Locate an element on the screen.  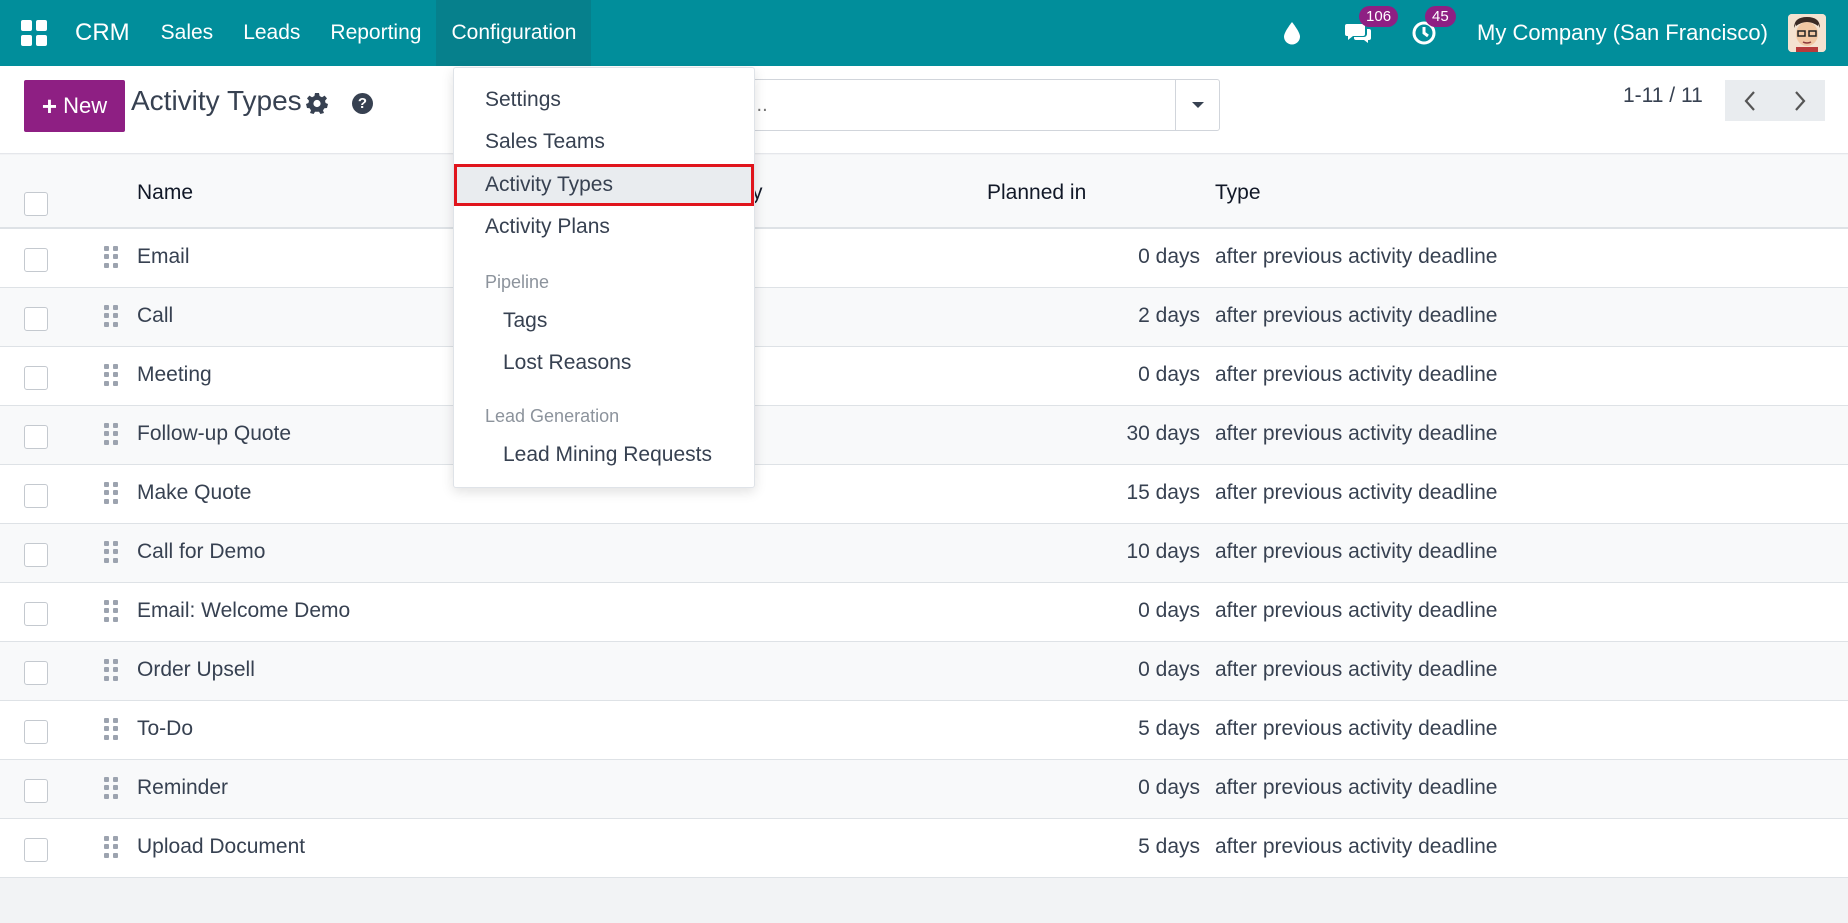
row-planned-in: 15 days is located at coordinates (1163, 492).